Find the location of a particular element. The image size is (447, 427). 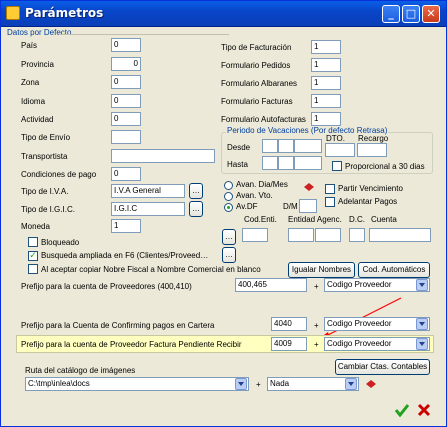

idioma-input: 0 is located at coordinates (126, 101).